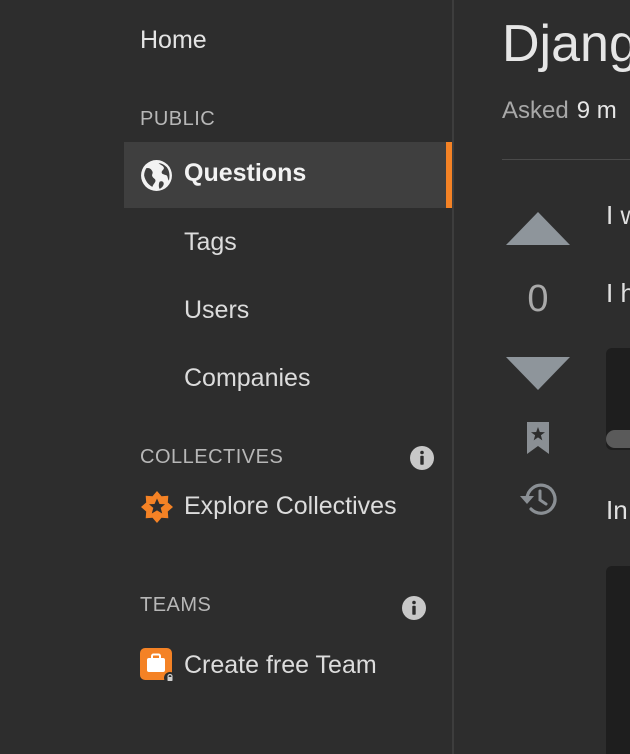 Image resolution: width=630 pixels, height=754 pixels. What do you see at coordinates (216, 310) in the screenshot?
I see `nav-users: Users` at bounding box center [216, 310].